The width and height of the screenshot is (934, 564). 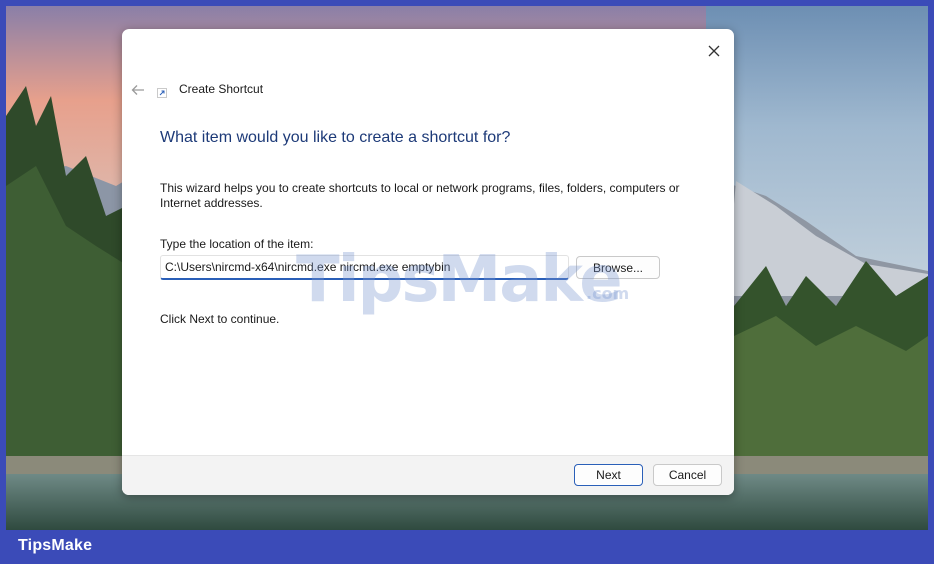 What do you see at coordinates (55, 545) in the screenshot?
I see `brand-label: TipsMake` at bounding box center [55, 545].